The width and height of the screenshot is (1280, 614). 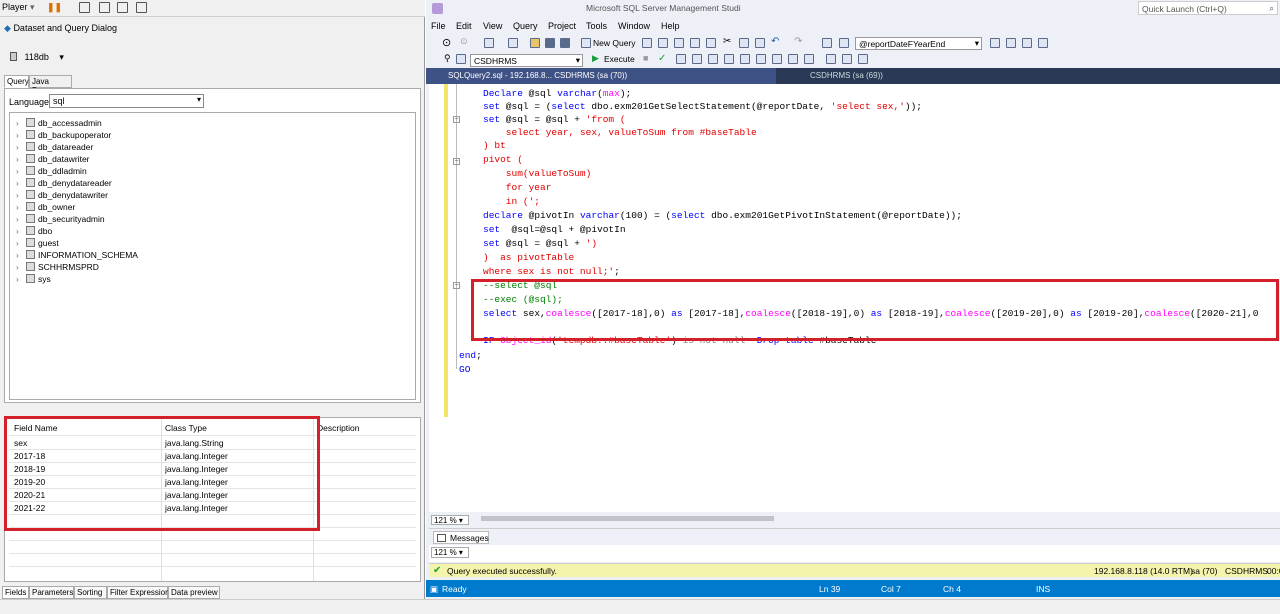 I want to click on tree-item: › db_denydatawriter, so click(x=62, y=195).